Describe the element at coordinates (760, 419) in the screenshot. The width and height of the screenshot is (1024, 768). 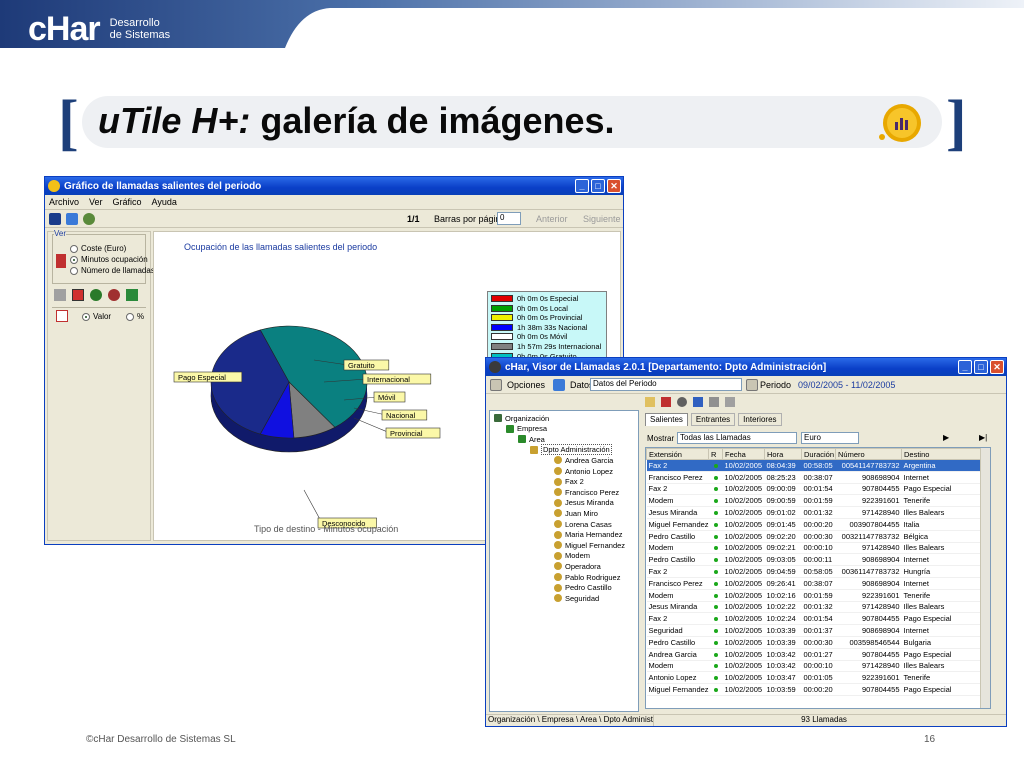
I see `tab-interiores: Interiores` at that location.